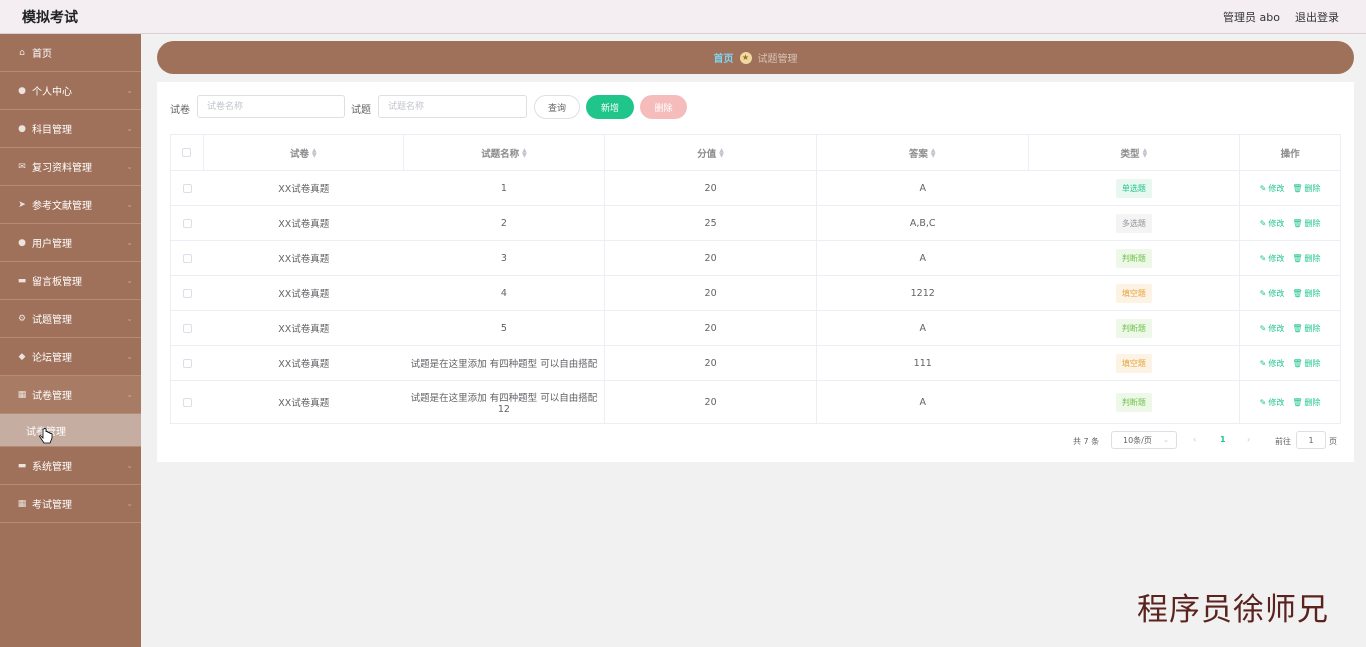 The height and width of the screenshot is (647, 1366). What do you see at coordinates (755, 188) in the screenshot?
I see `table-row: XX试卷真题 1 20 A 单选题 ✎ 修改 🗑 删除` at bounding box center [755, 188].